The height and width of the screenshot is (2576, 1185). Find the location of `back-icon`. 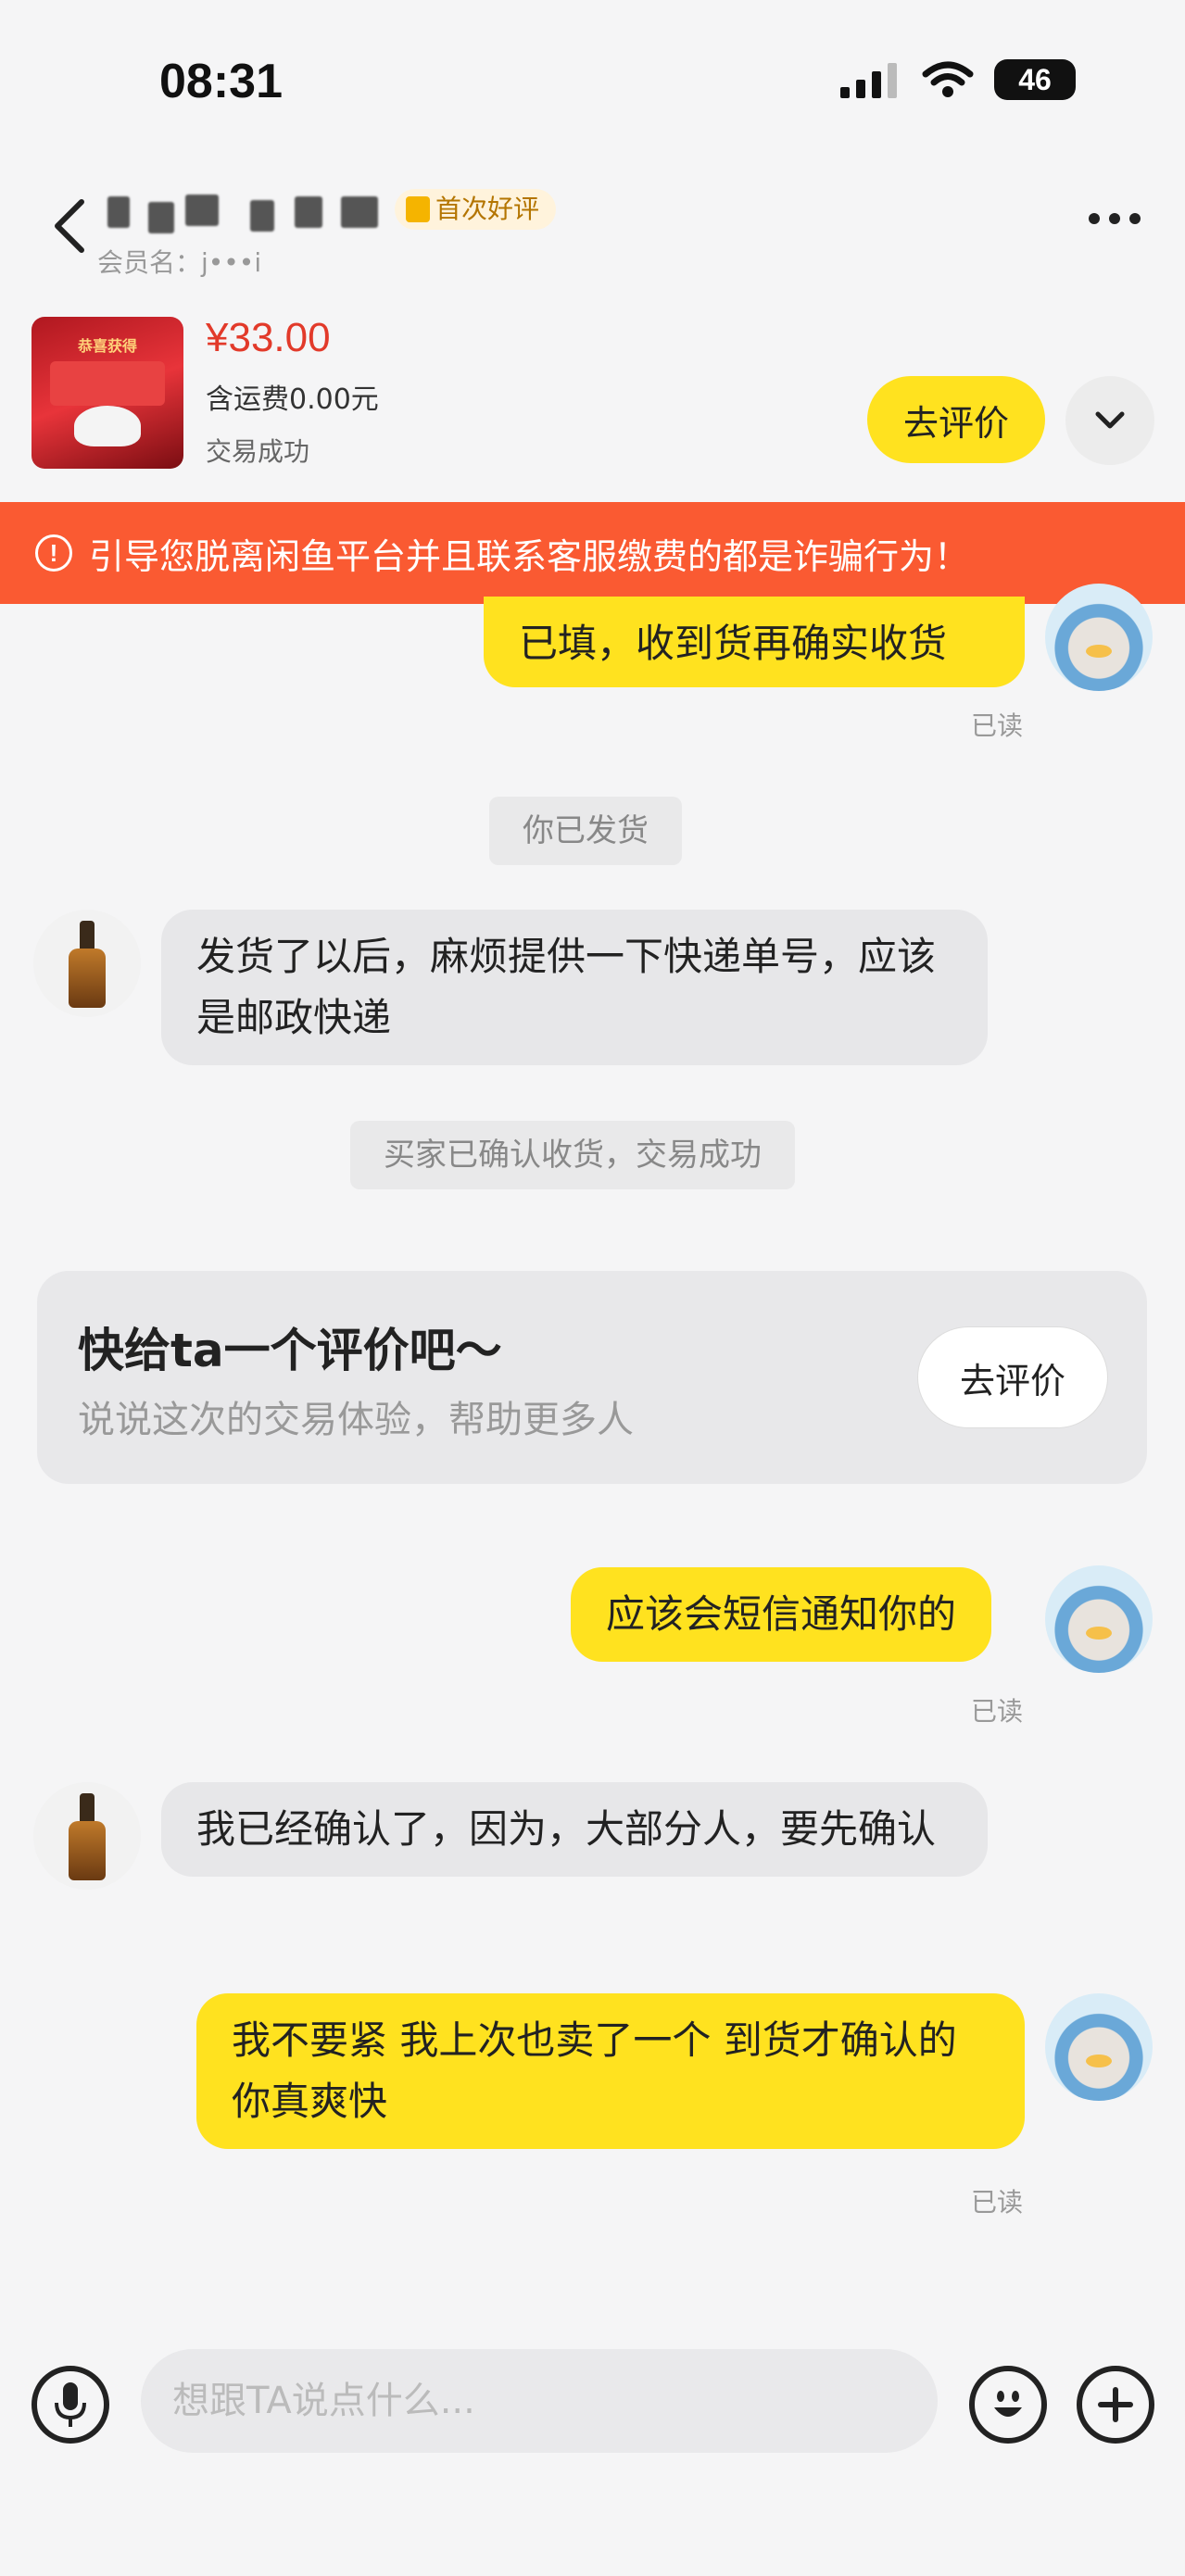

back-icon is located at coordinates (69, 226).